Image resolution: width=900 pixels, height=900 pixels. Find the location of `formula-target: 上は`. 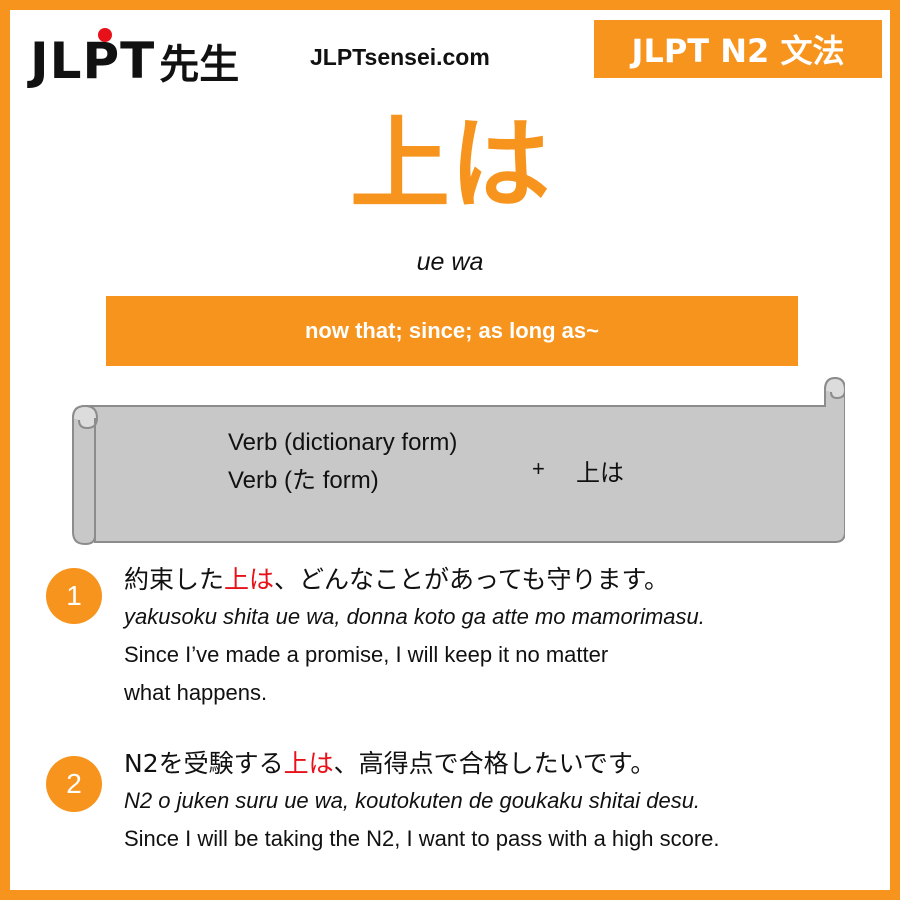

formula-target: 上は is located at coordinates (600, 473).